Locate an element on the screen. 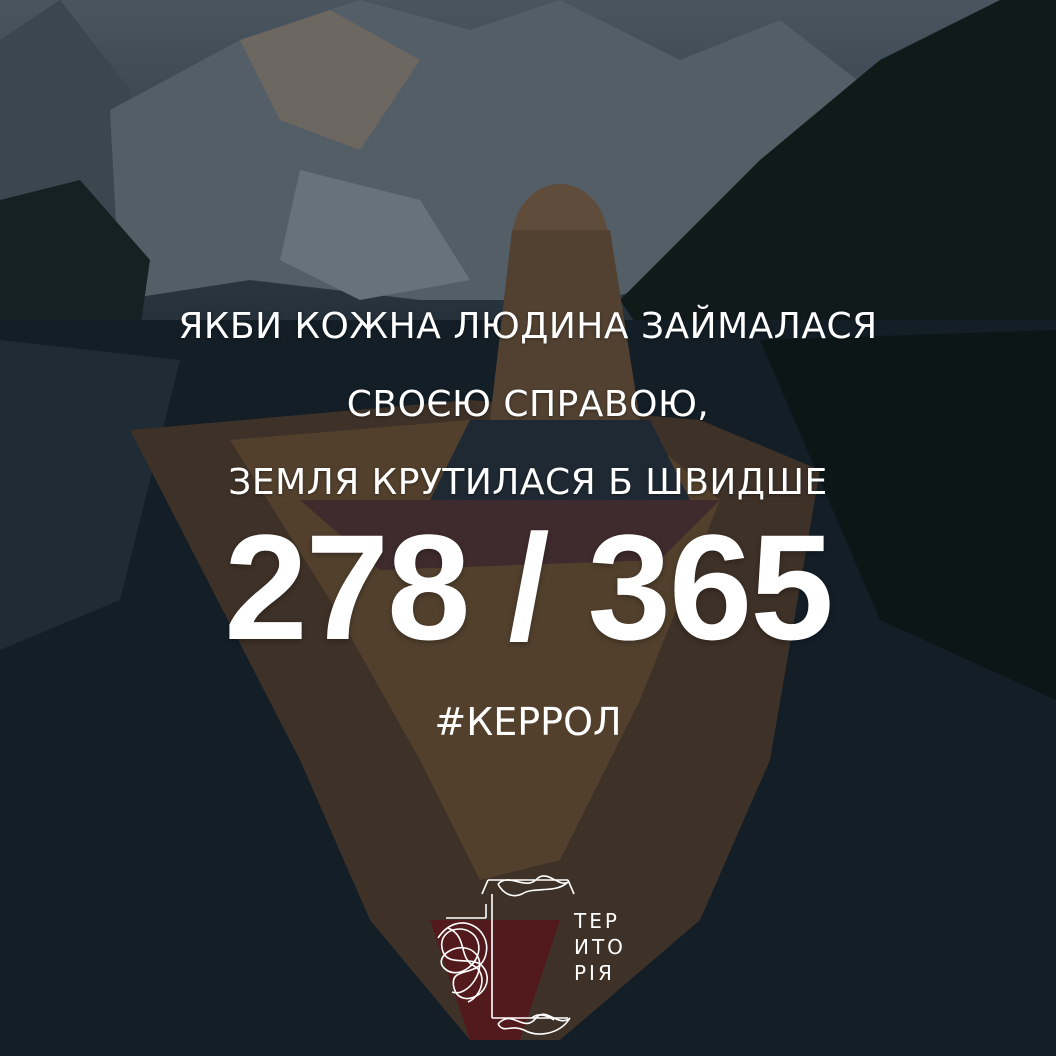 The width and height of the screenshot is (1056, 1056). territoria-logo: ТЕР ИТО РІЯ is located at coordinates (528, 953).